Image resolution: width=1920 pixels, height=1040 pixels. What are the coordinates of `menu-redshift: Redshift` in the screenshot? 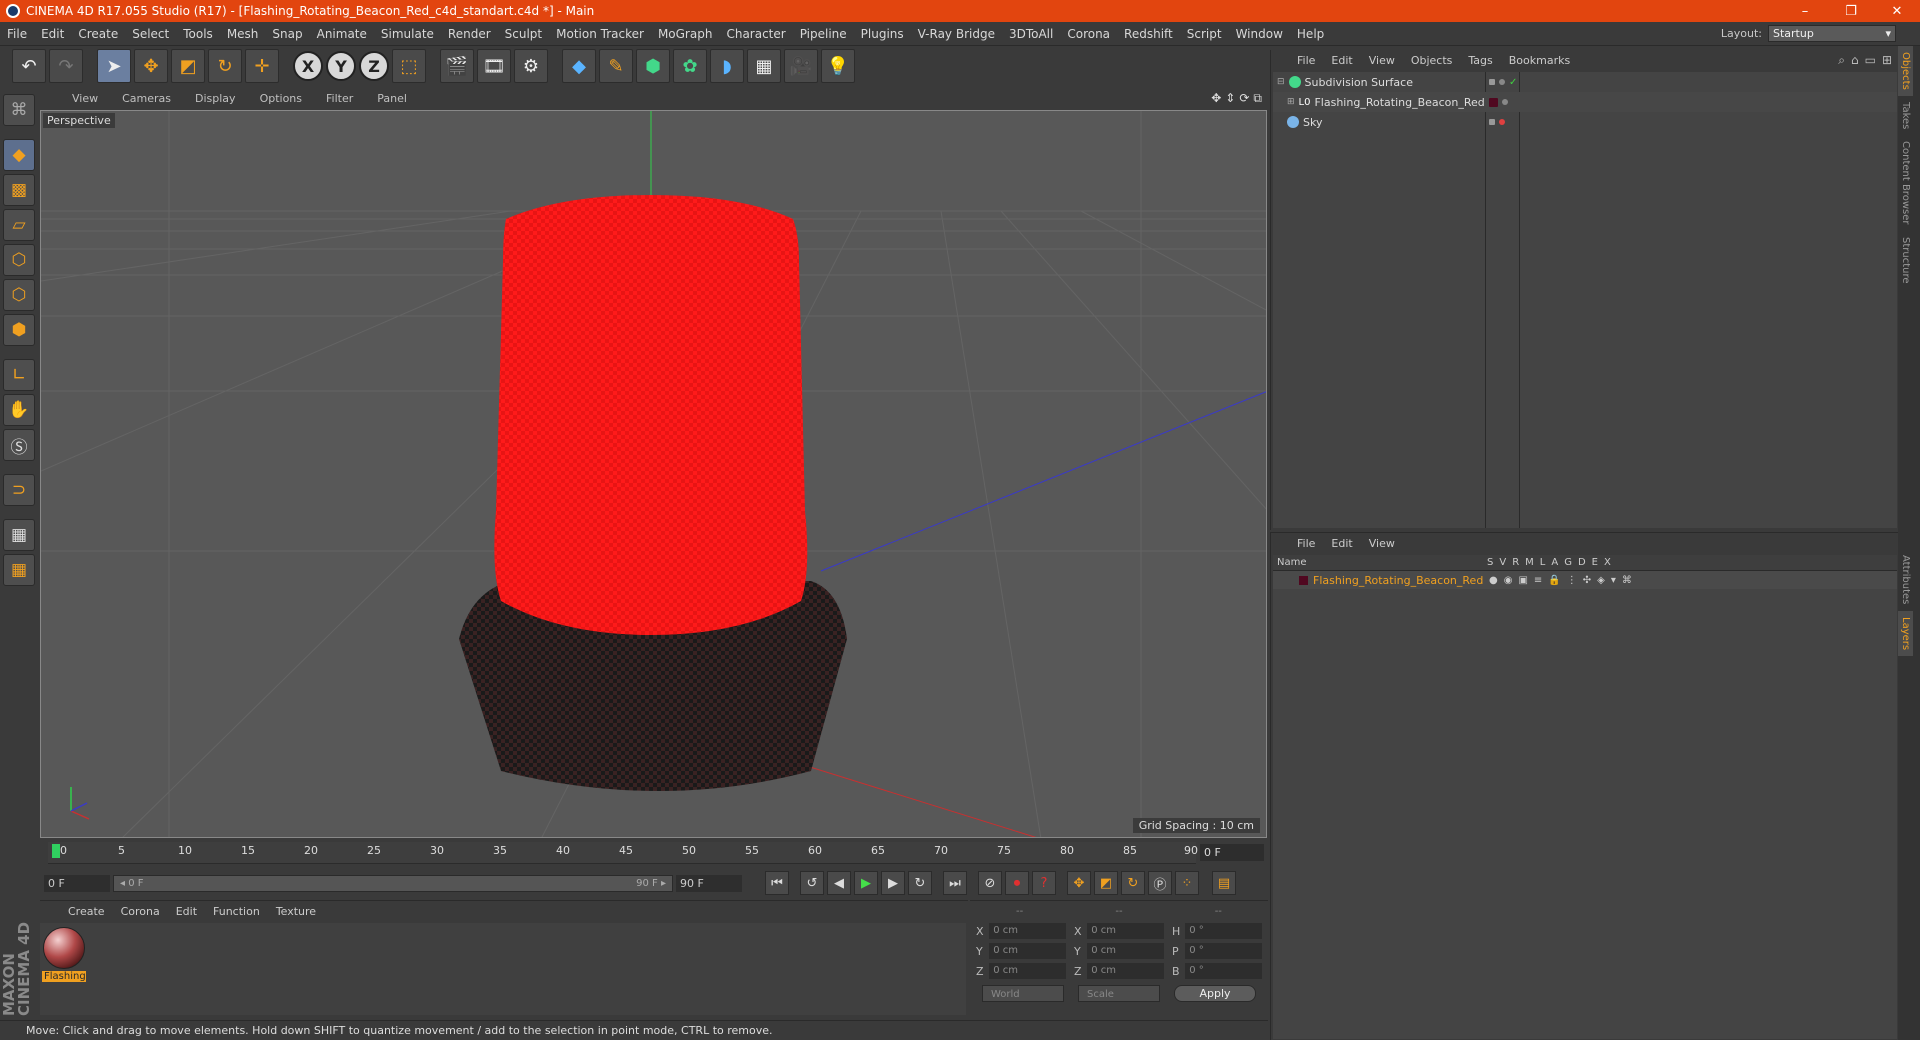 It's located at (1148, 34).